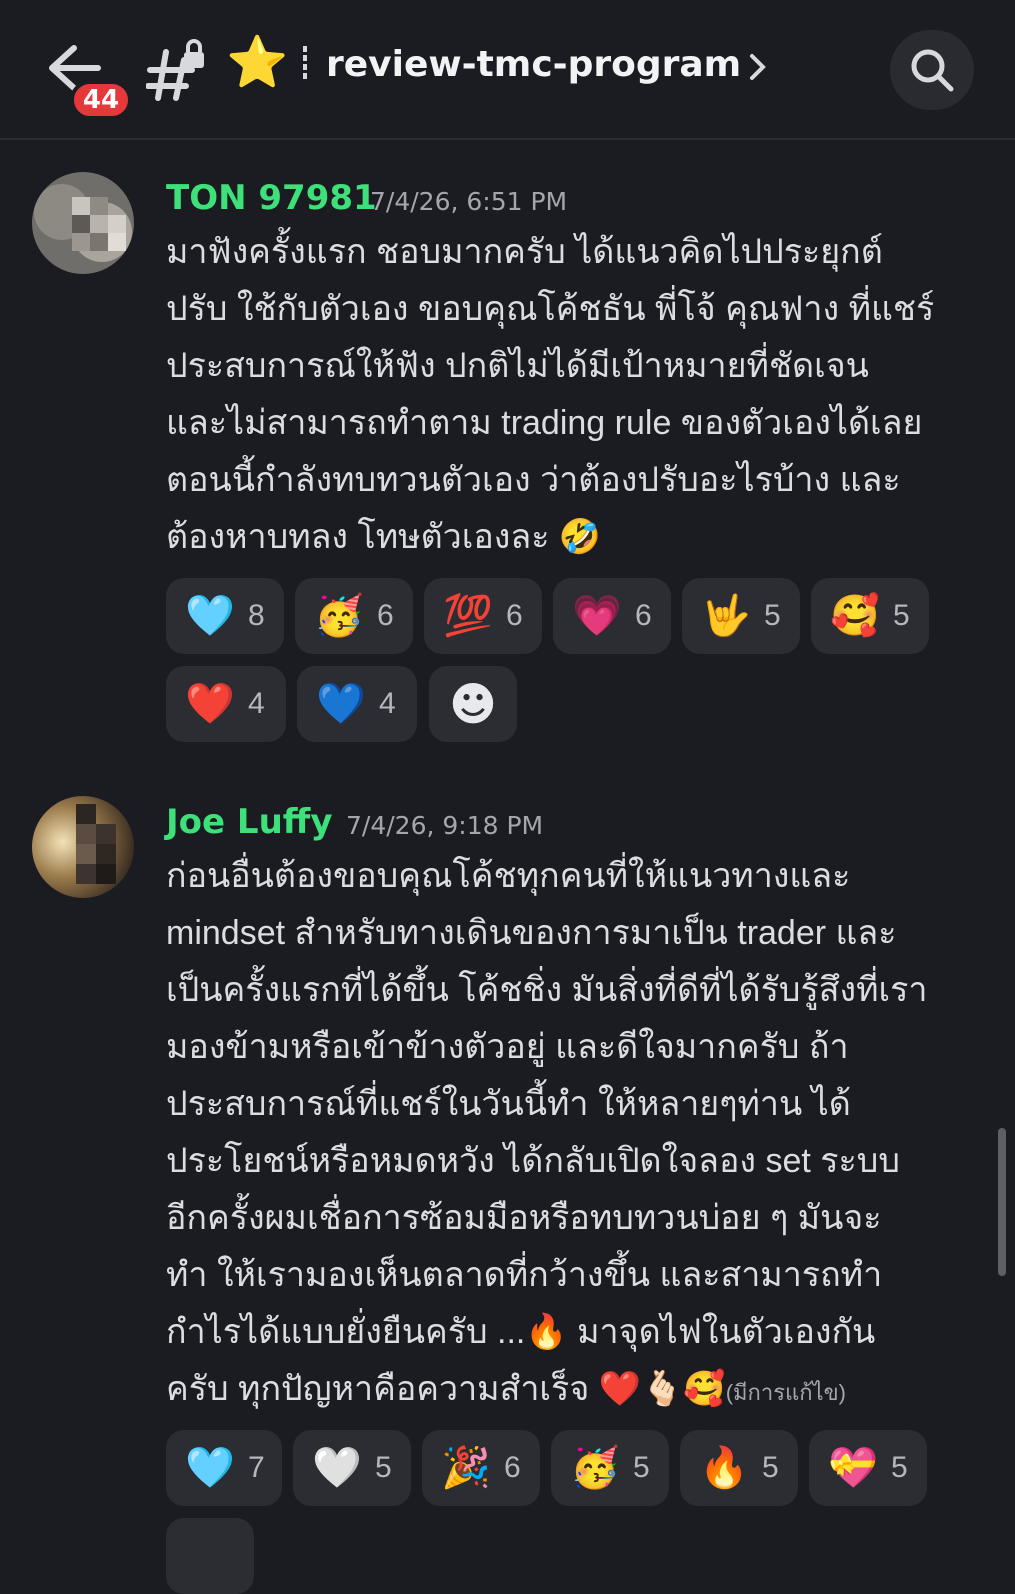 The image size is (1015, 1594). I want to click on channel-name: review-tmc-program, so click(533, 65).